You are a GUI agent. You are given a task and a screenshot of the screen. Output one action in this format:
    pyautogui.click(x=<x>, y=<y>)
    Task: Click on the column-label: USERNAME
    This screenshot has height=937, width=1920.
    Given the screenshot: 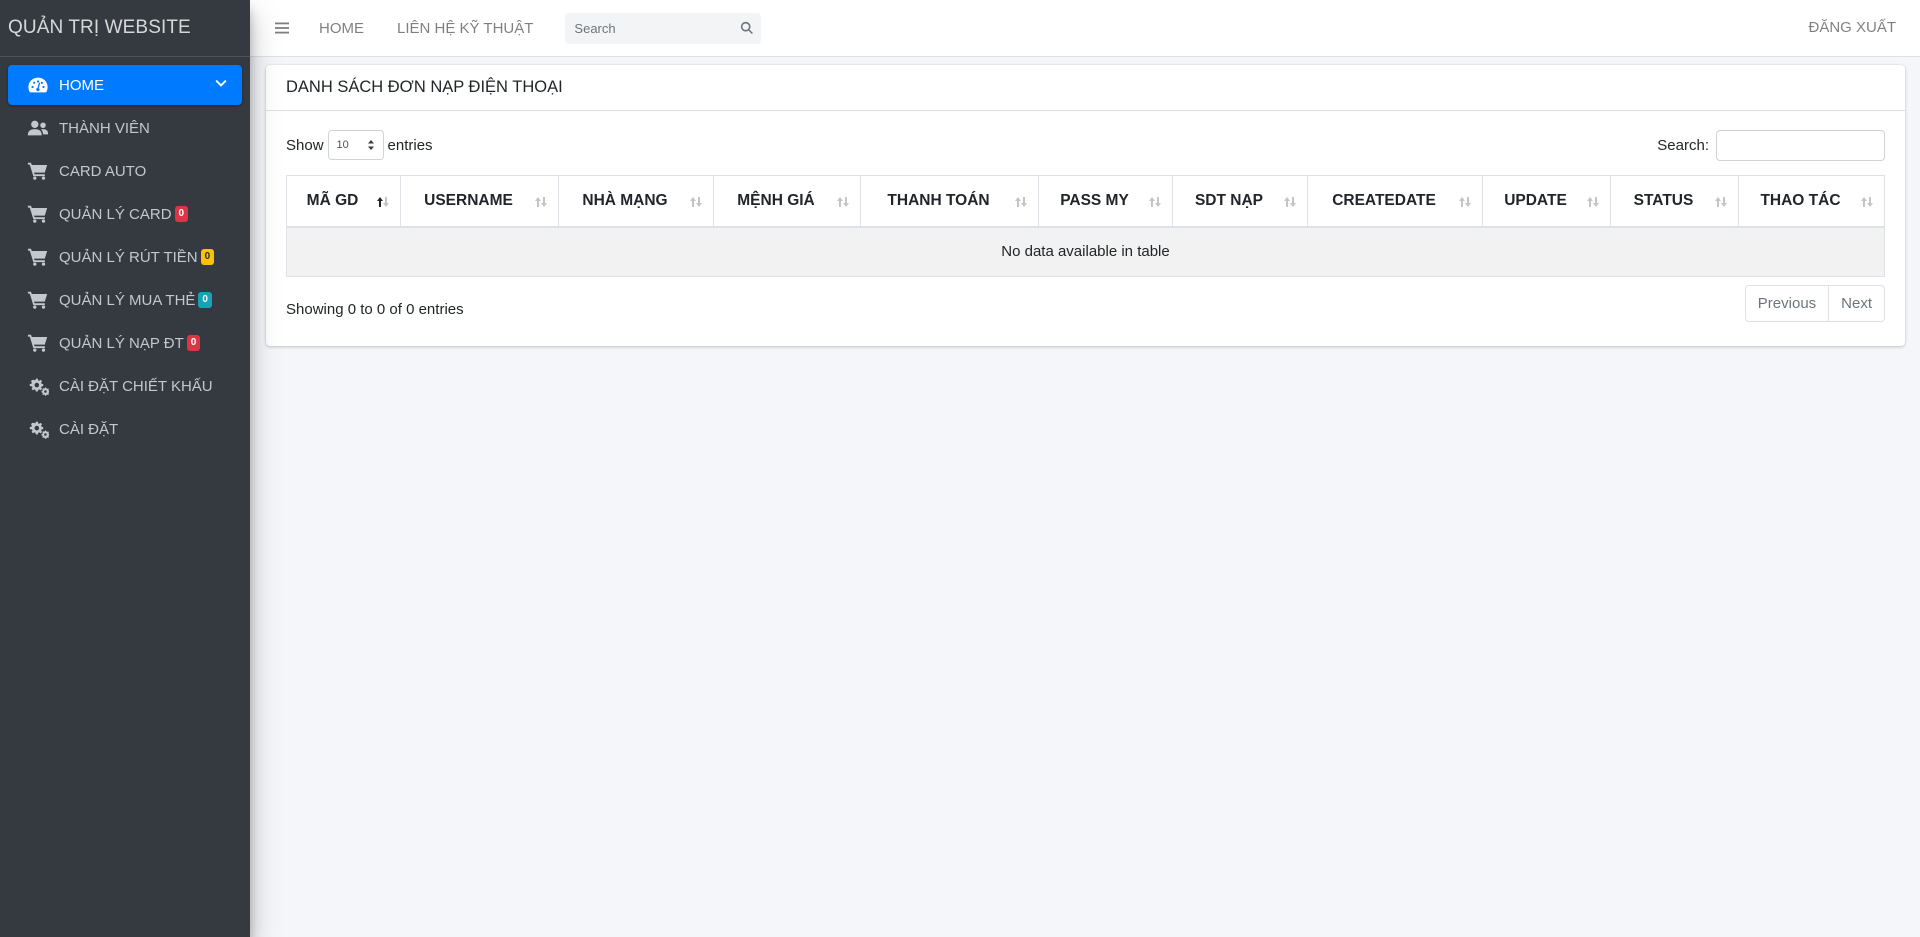 What is the action you would take?
    pyautogui.click(x=468, y=200)
    